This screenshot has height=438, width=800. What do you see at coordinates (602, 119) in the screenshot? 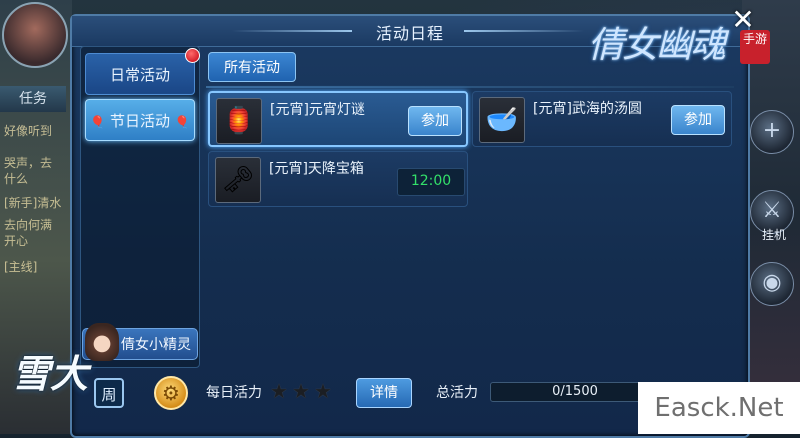
I see `activity-card: 🥣 [元宵]武海的汤圆 参加` at bounding box center [602, 119].